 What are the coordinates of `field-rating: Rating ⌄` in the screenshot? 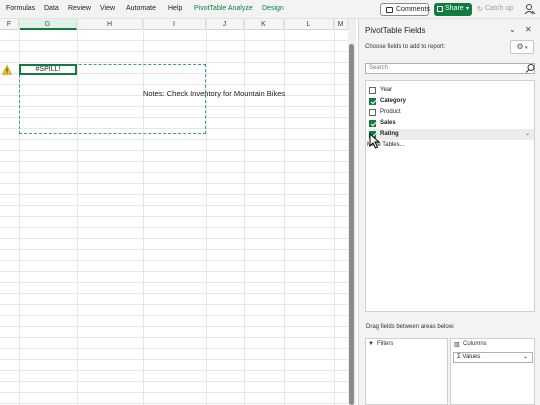 It's located at (451, 134).